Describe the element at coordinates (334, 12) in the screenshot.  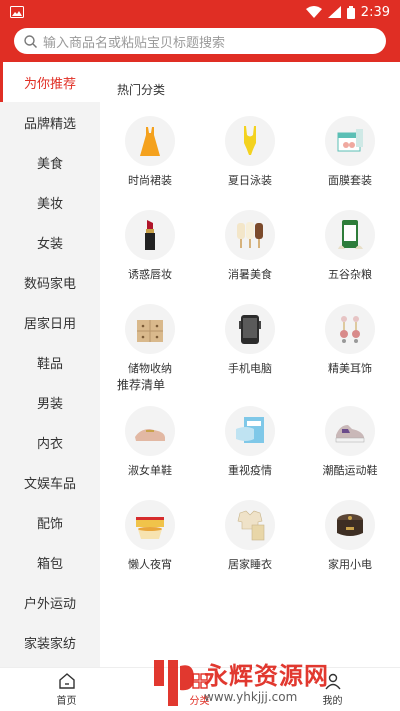
I see `signal-icon` at that location.